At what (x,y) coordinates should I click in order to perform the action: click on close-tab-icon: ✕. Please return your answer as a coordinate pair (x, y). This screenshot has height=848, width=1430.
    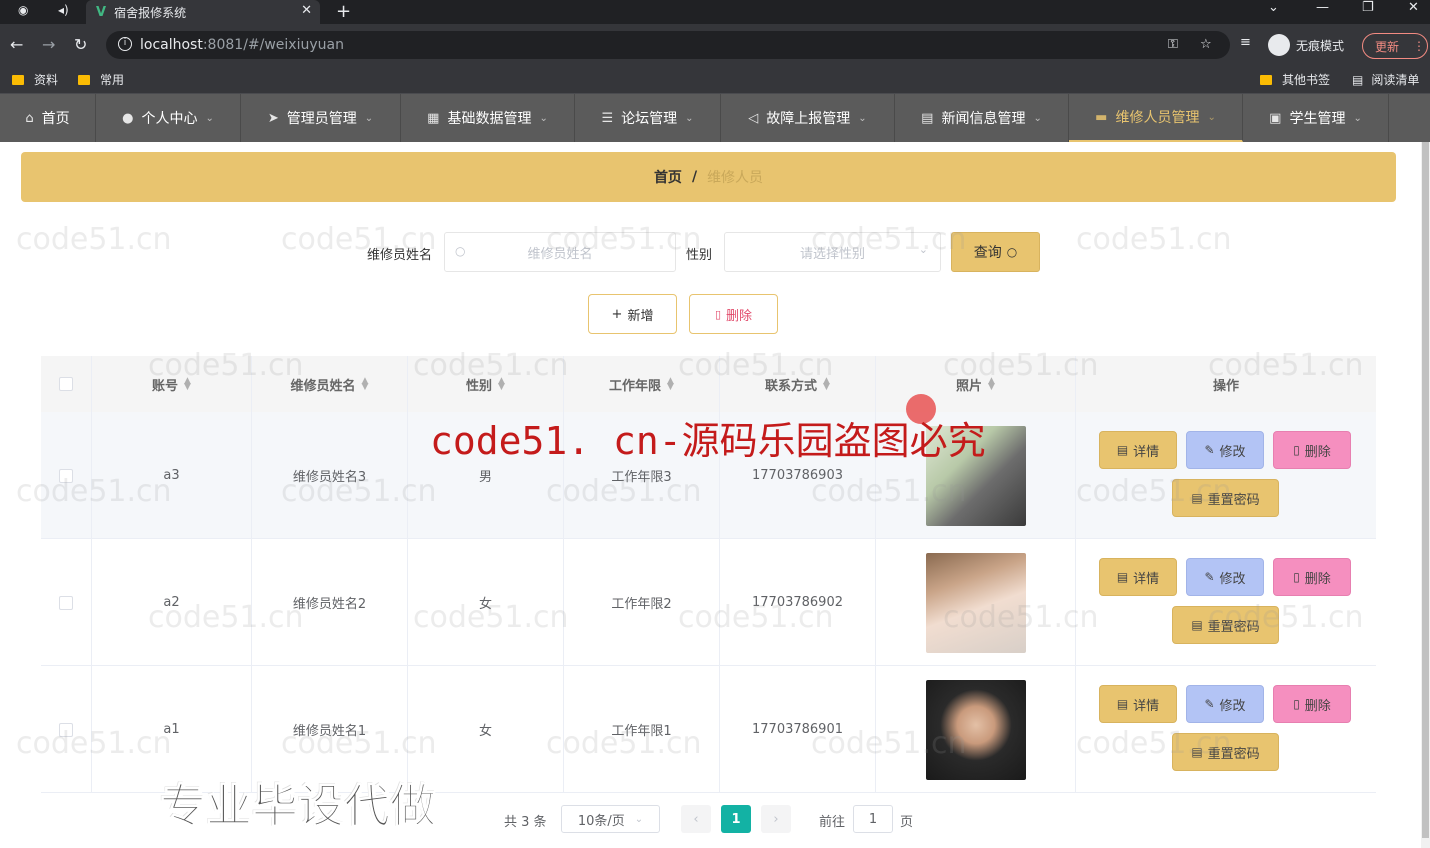
    Looking at the image, I should click on (306, 10).